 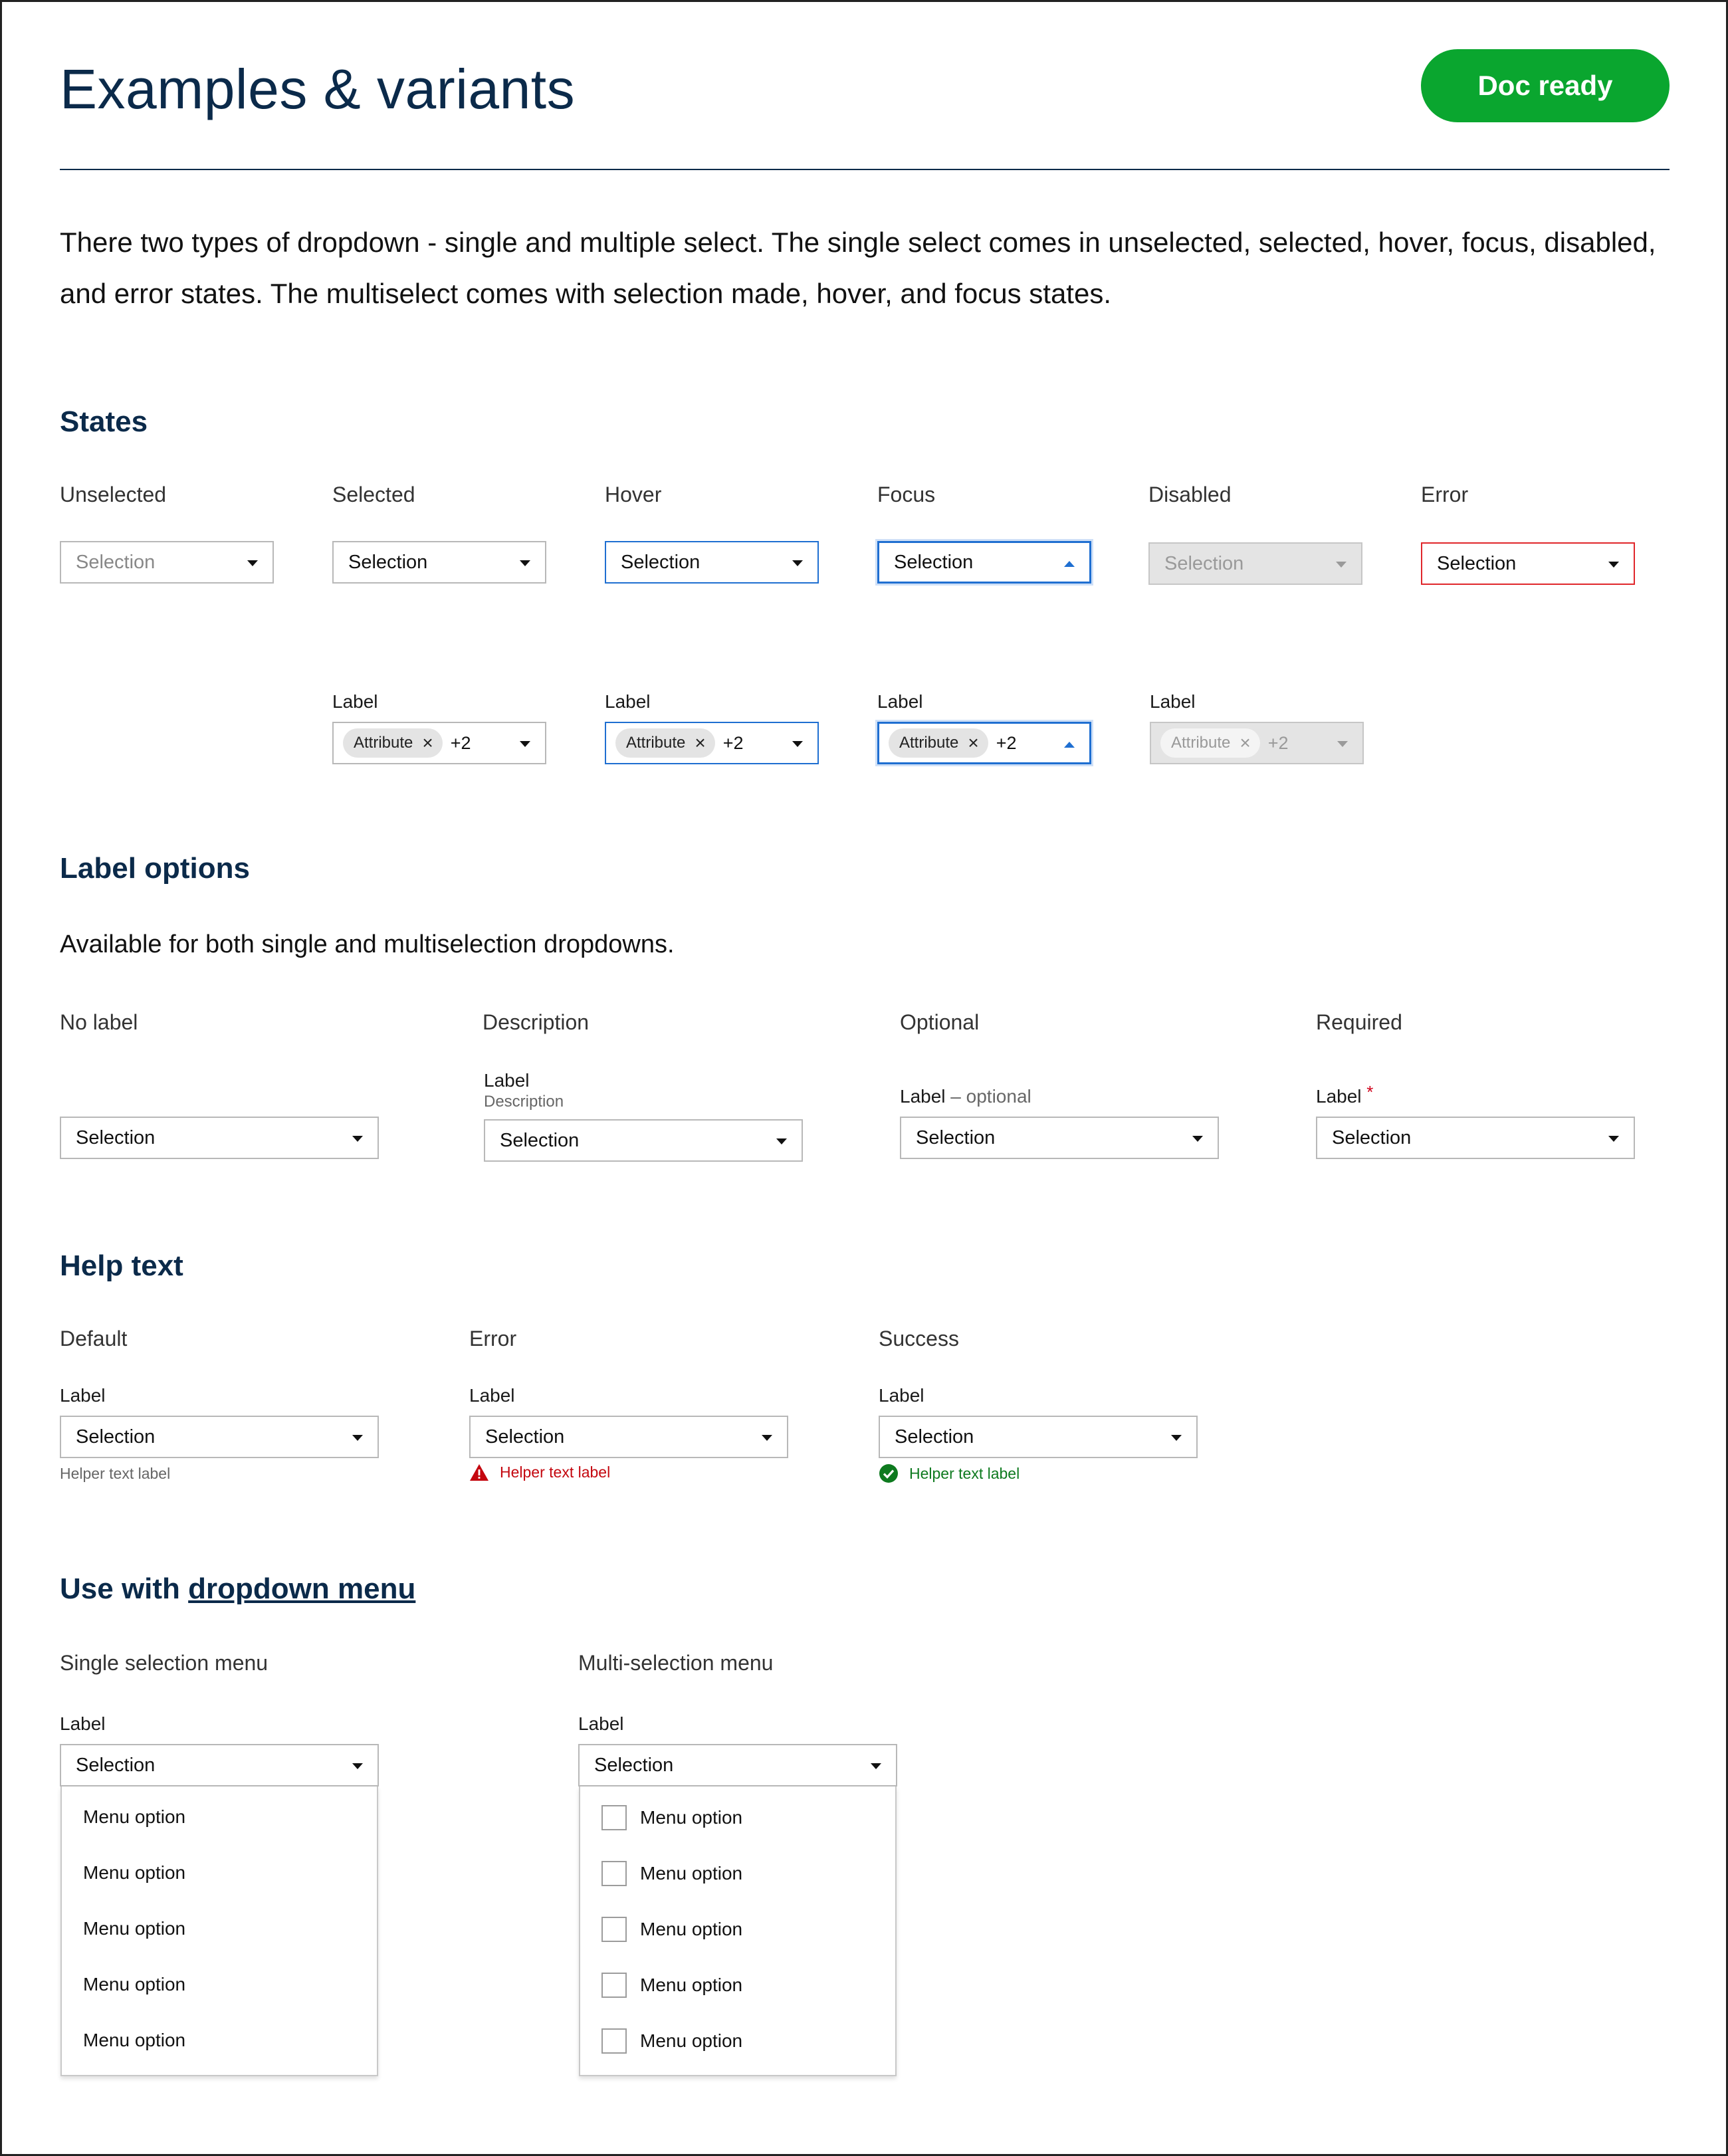 What do you see at coordinates (965, 1096) in the screenshot?
I see `field-label-optional: Label – optional` at bounding box center [965, 1096].